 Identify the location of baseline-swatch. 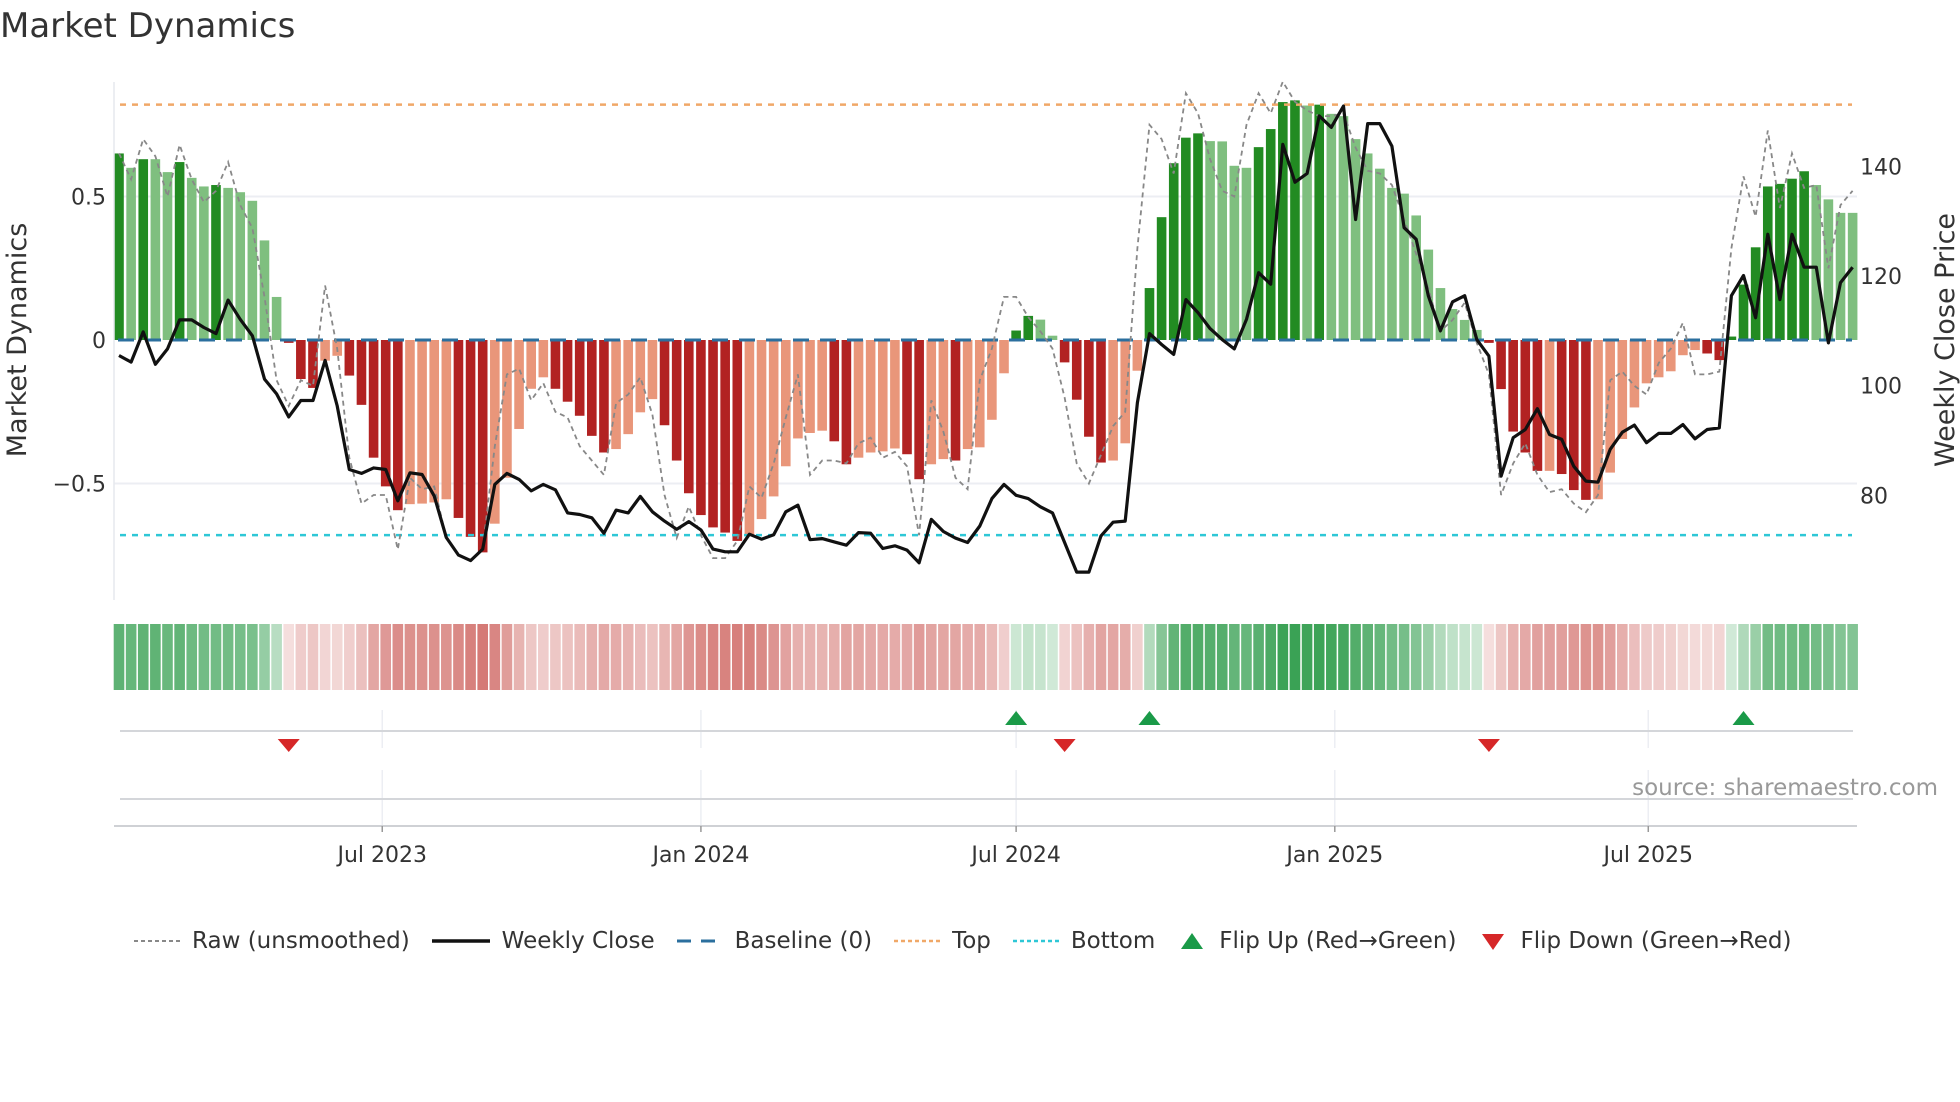
(699, 941).